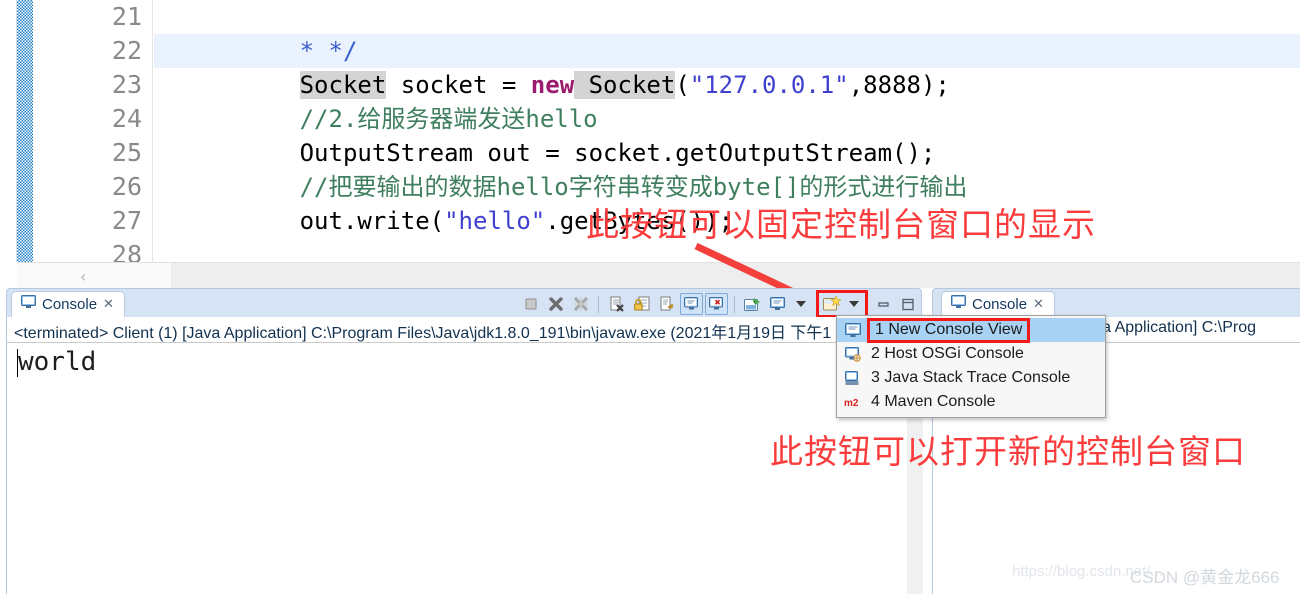 The height and width of the screenshot is (594, 1300). I want to click on annotation-pin-console-note: 此按钮可以固定控制台窗口的显示, so click(841, 224).